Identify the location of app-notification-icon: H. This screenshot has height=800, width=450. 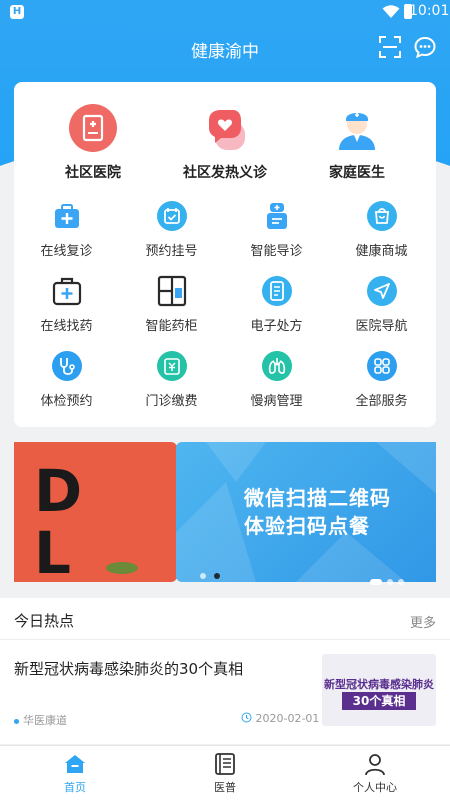
(17, 12).